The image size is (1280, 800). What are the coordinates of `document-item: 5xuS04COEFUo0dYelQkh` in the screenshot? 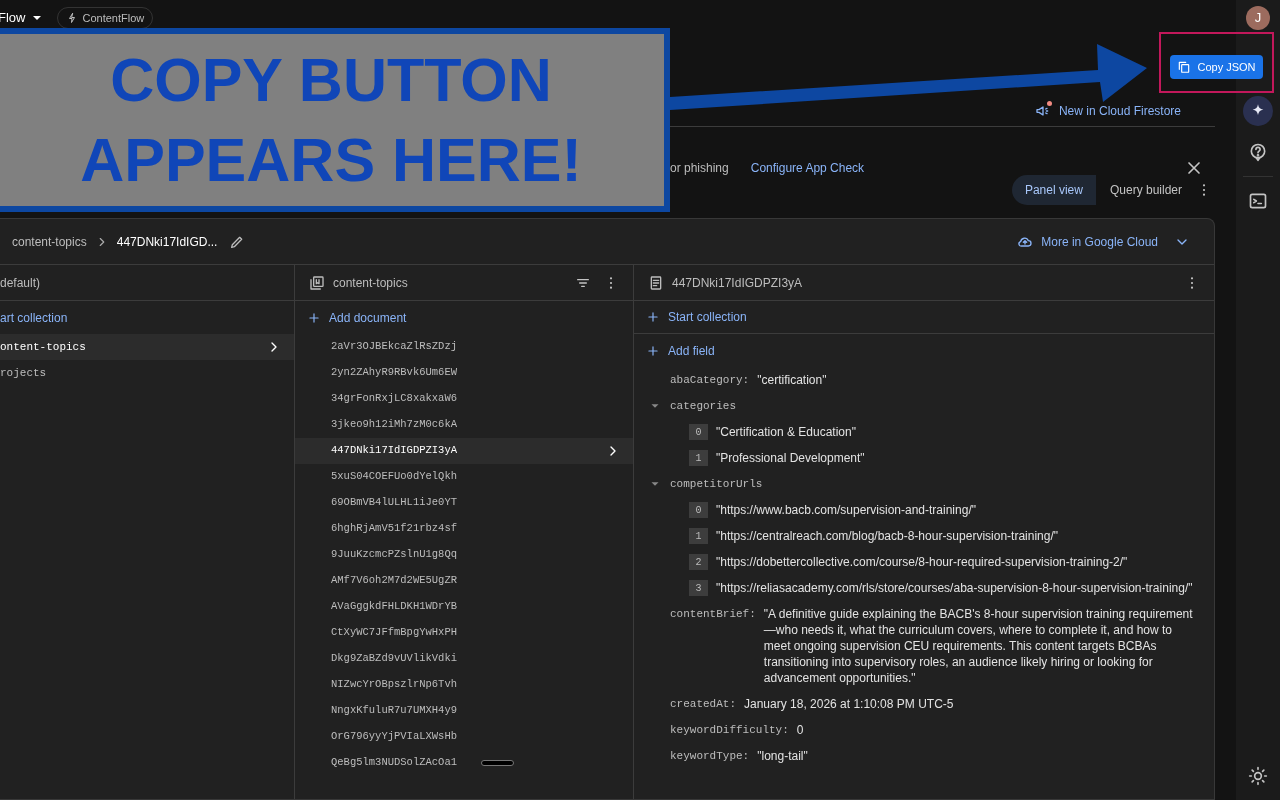 It's located at (464, 477).